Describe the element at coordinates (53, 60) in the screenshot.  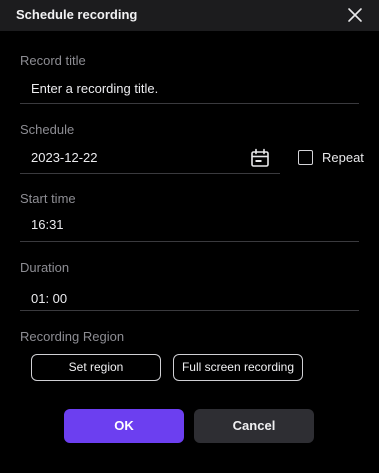
I see `record-title-label: Record title` at that location.